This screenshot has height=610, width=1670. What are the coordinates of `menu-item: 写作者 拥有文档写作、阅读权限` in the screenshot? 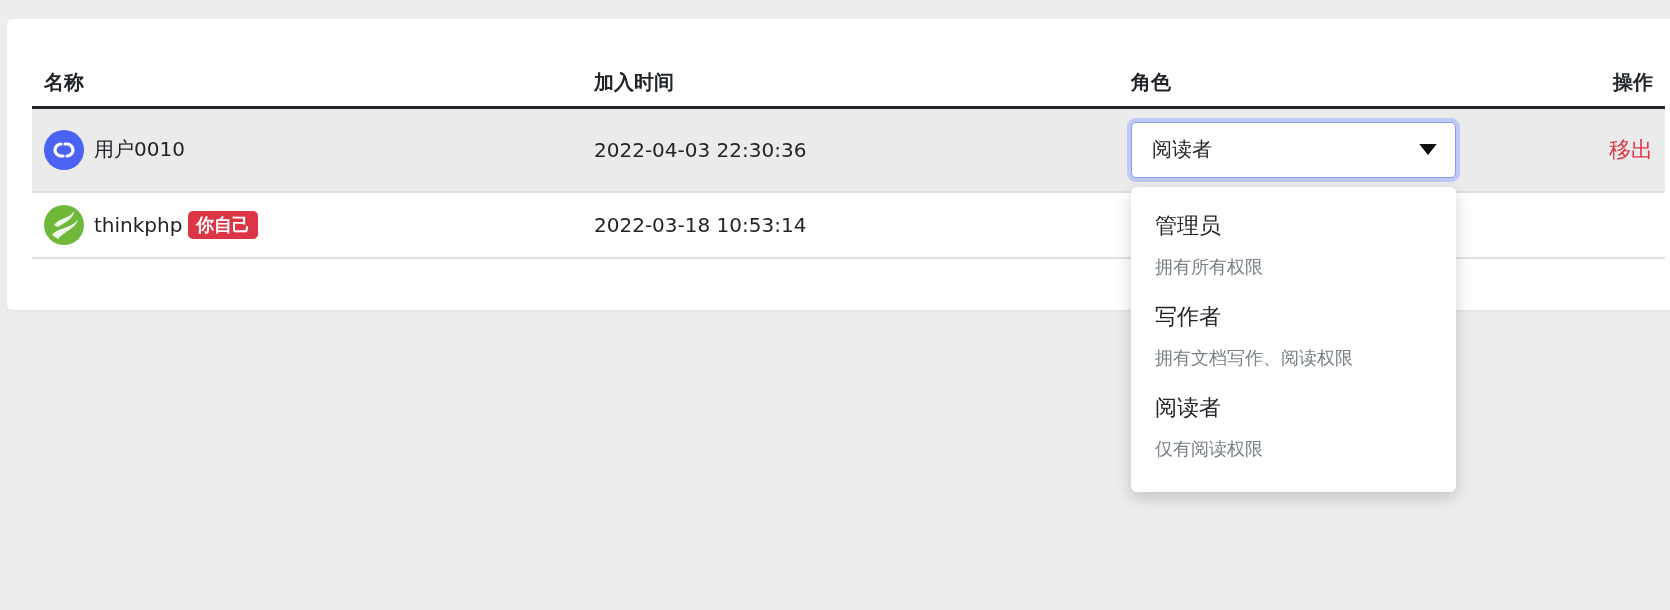 It's located at (1293, 335).